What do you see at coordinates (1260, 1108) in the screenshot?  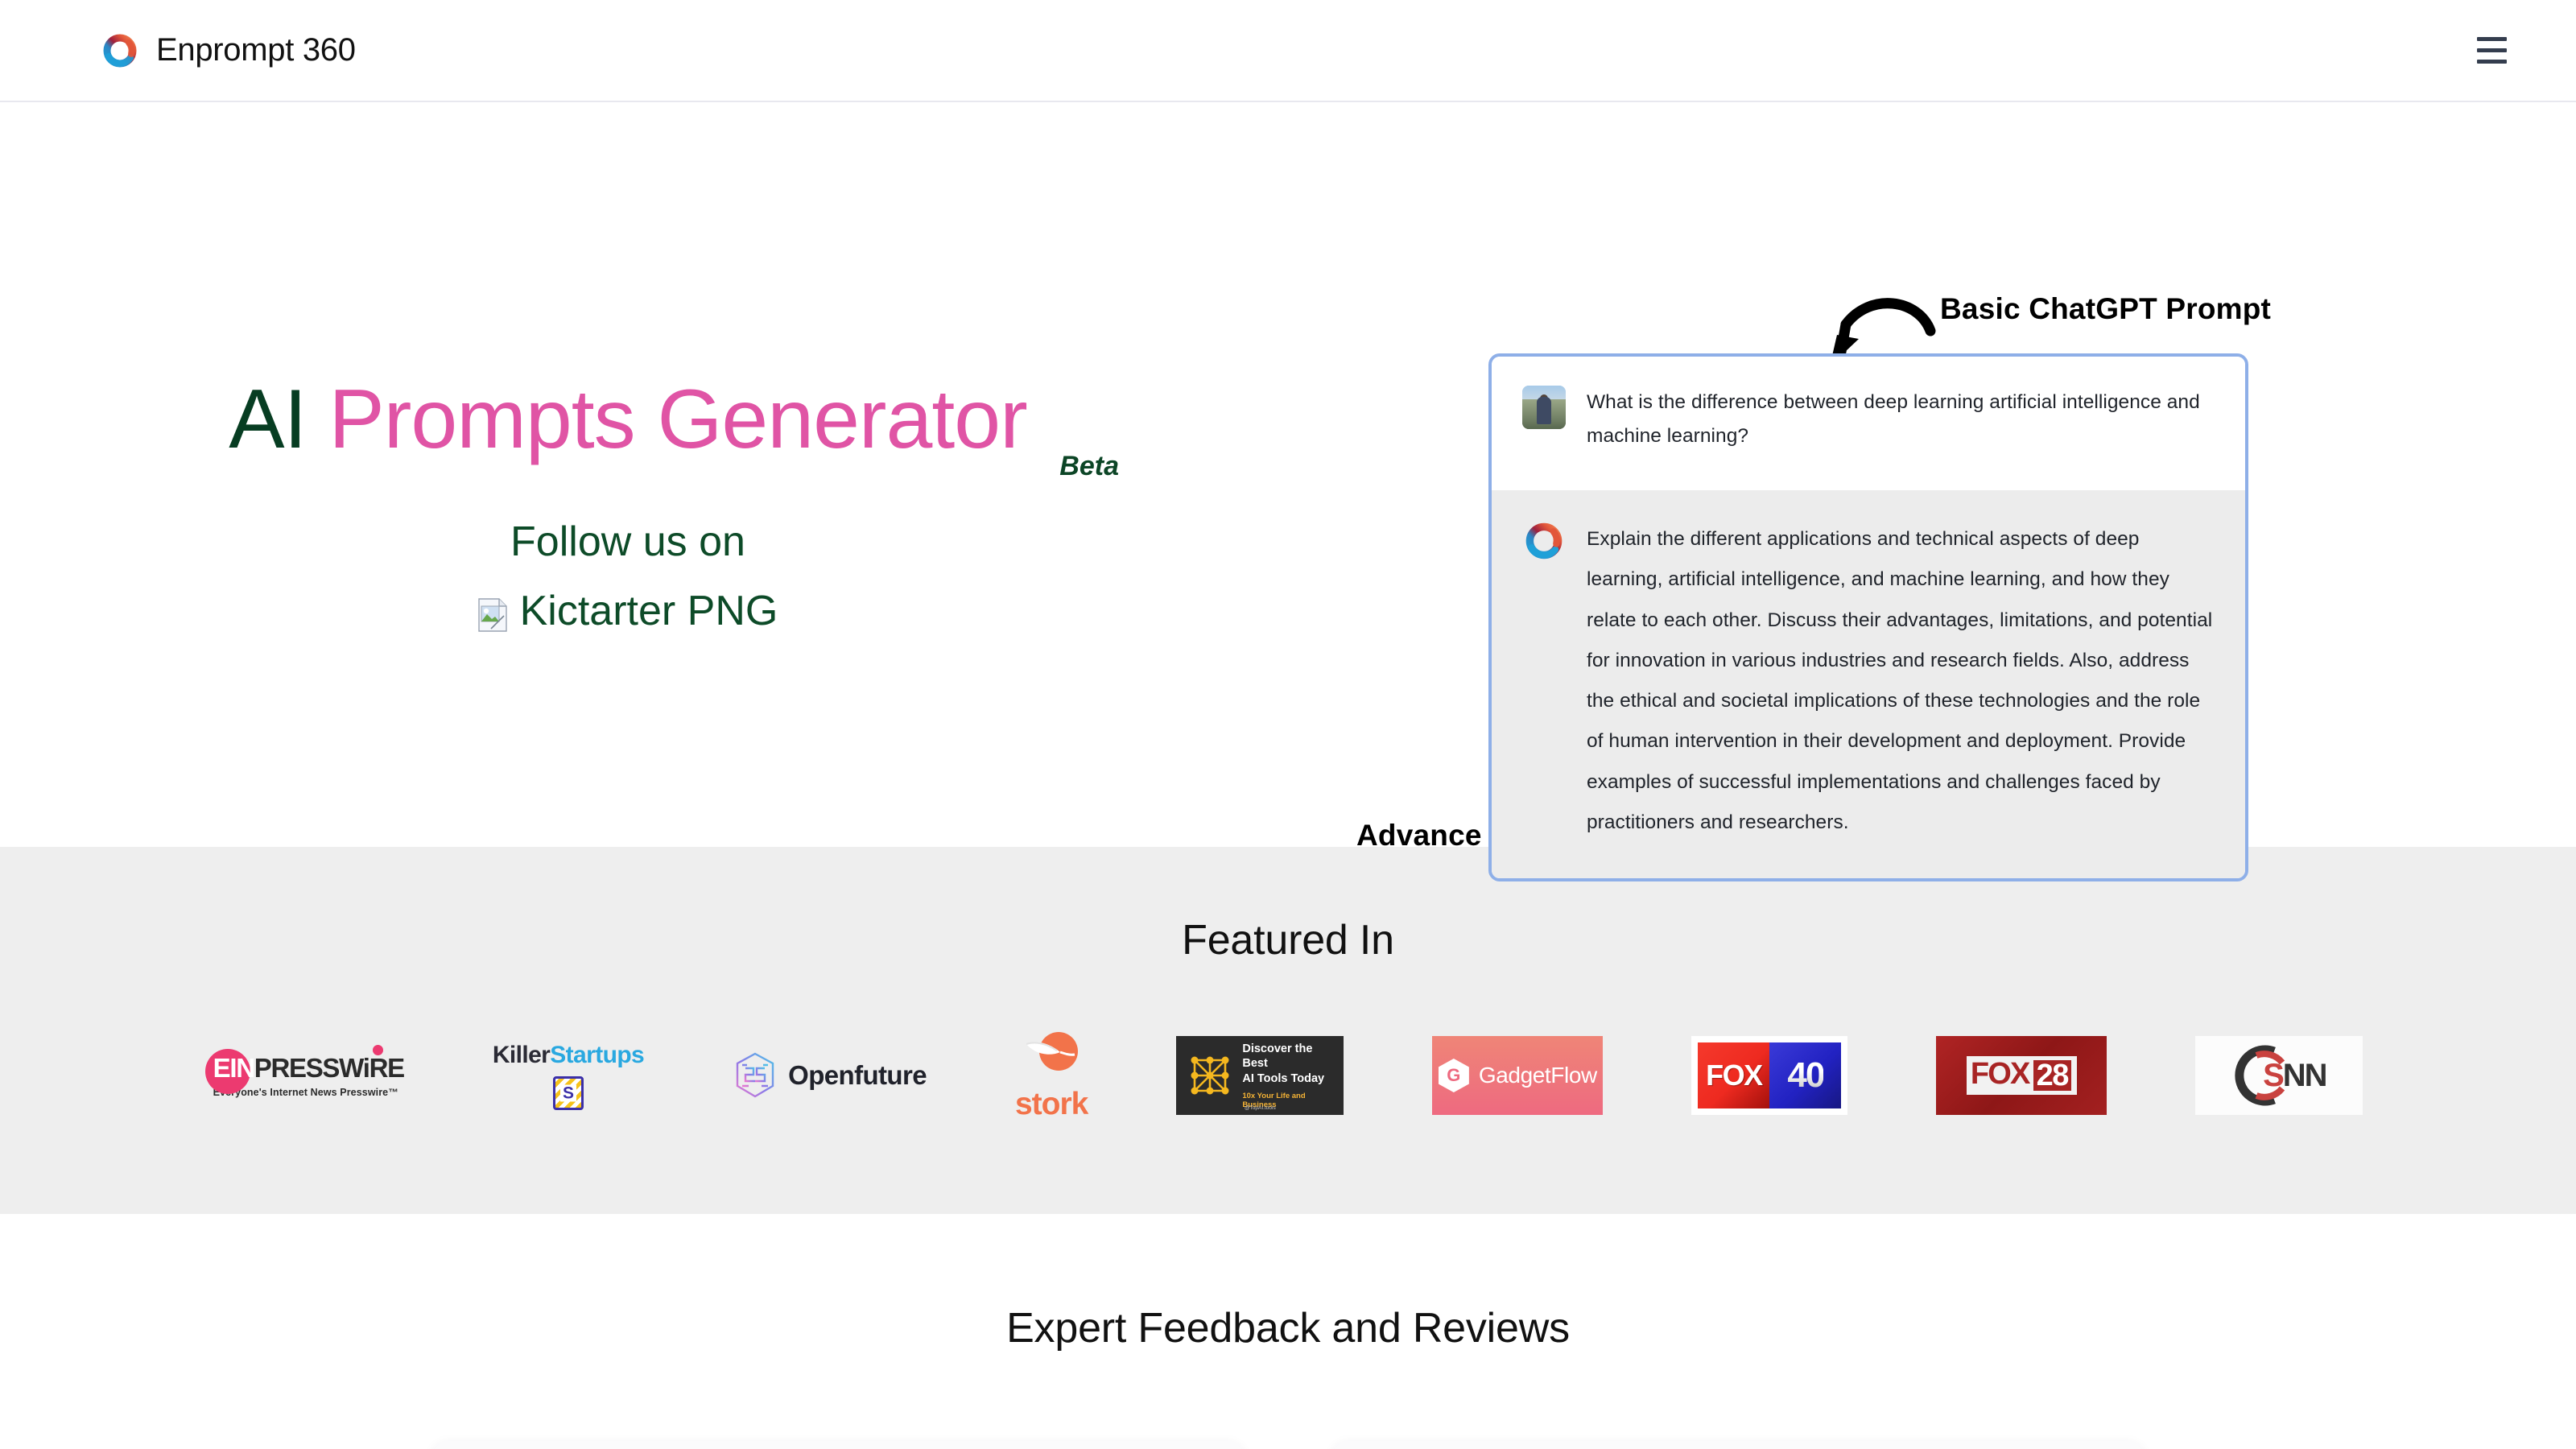 I see `topai-handle: @TopAI.tools` at bounding box center [1260, 1108].